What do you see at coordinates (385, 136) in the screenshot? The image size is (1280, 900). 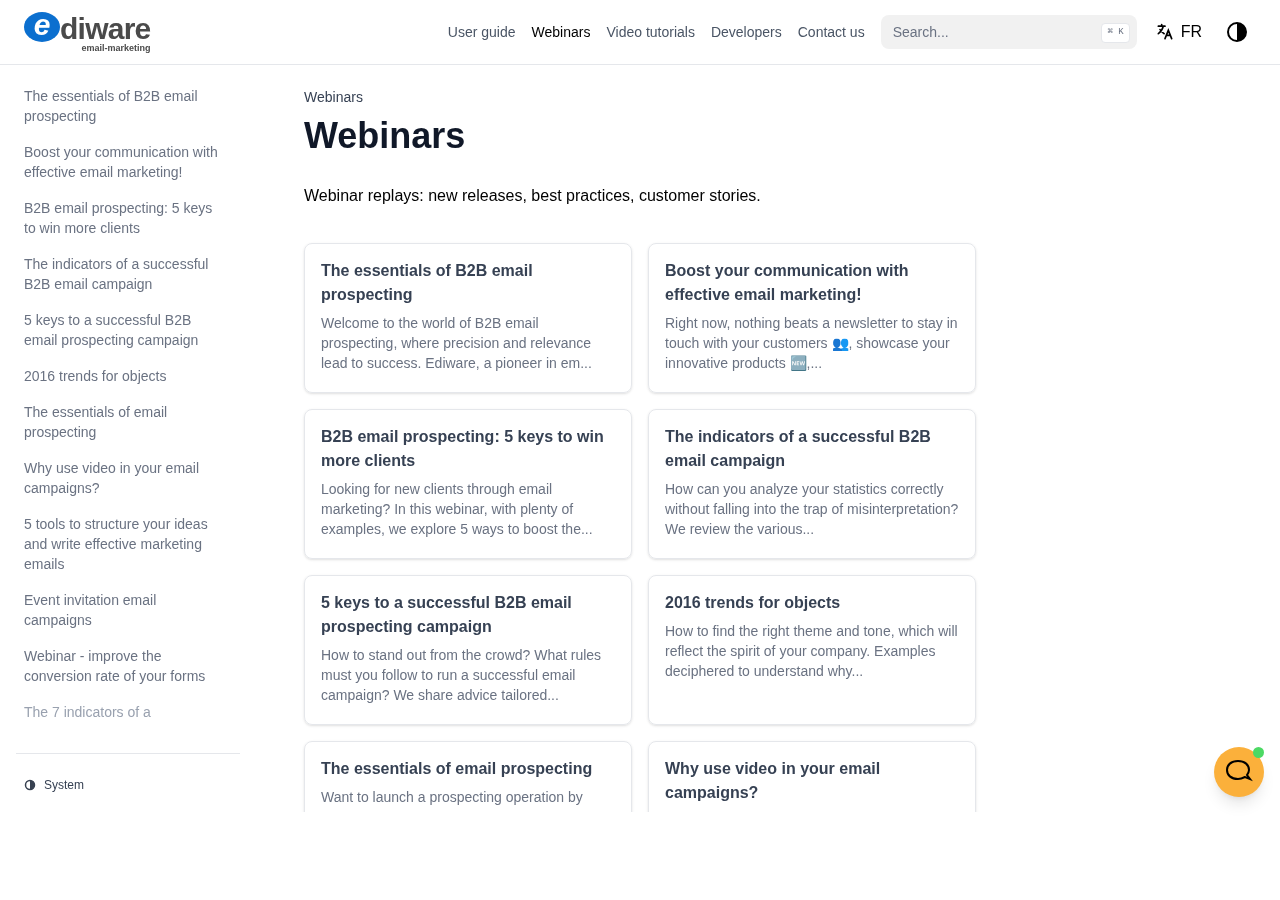 I see `page-title: Webinars` at bounding box center [385, 136].